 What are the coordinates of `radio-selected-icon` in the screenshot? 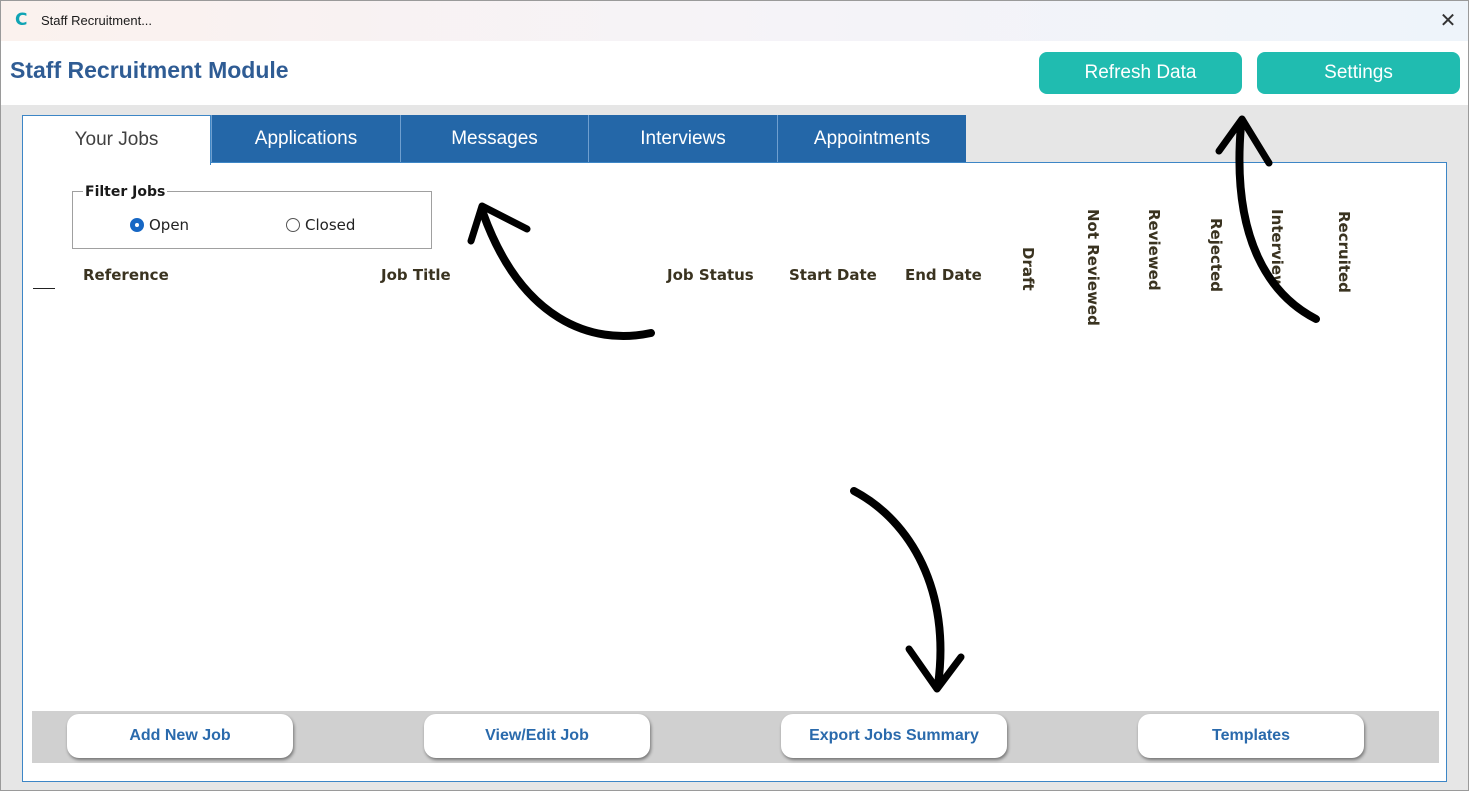 It's located at (137, 225).